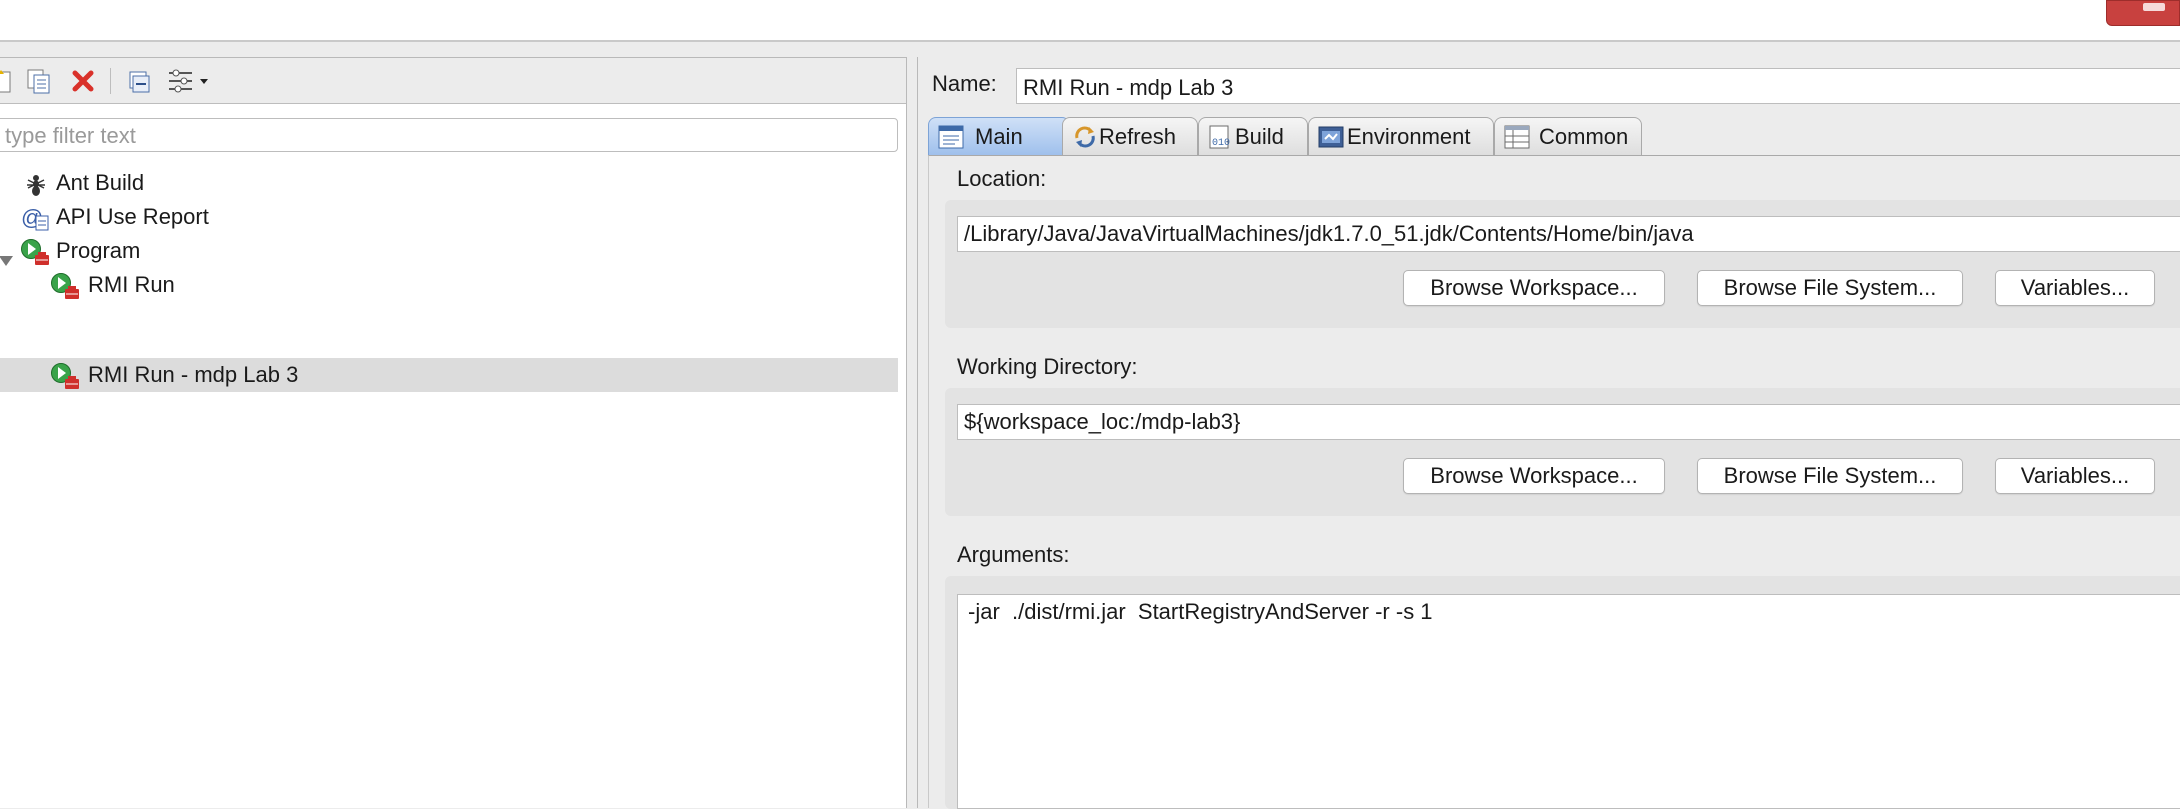 This screenshot has width=2180, height=809. What do you see at coordinates (34, 218) in the screenshot?
I see `api-report-icon: @` at bounding box center [34, 218].